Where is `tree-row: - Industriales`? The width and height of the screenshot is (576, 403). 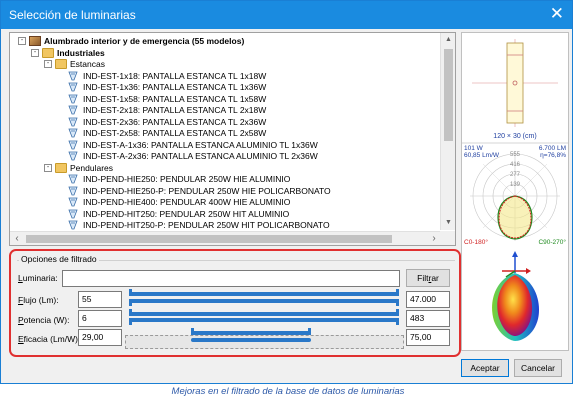 tree-row: - Industriales is located at coordinates (225, 53).